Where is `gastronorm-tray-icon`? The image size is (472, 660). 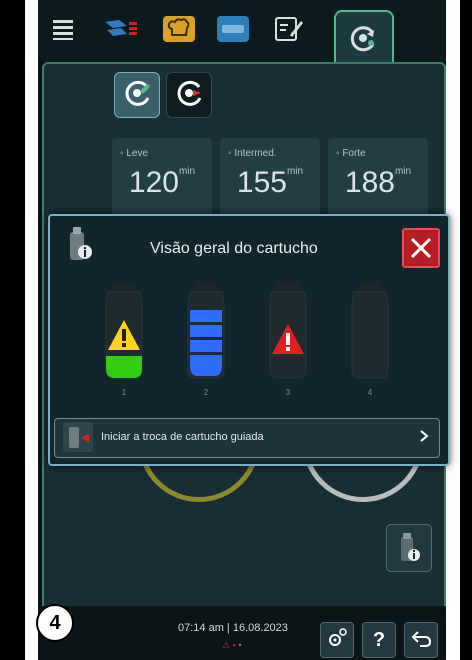
gastronorm-tray-icon is located at coordinates (120, 29).